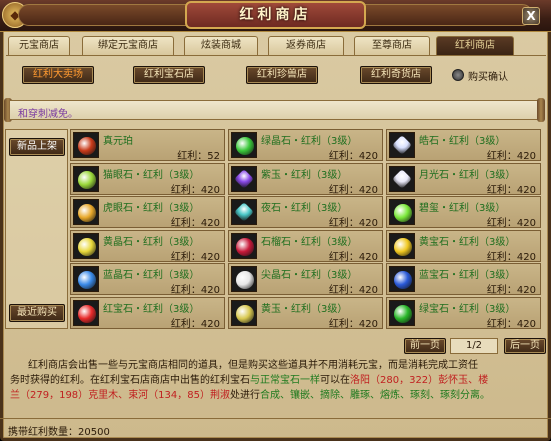  Describe the element at coordinates (103, 15) in the screenshot. I see `title-ornament-left` at that location.